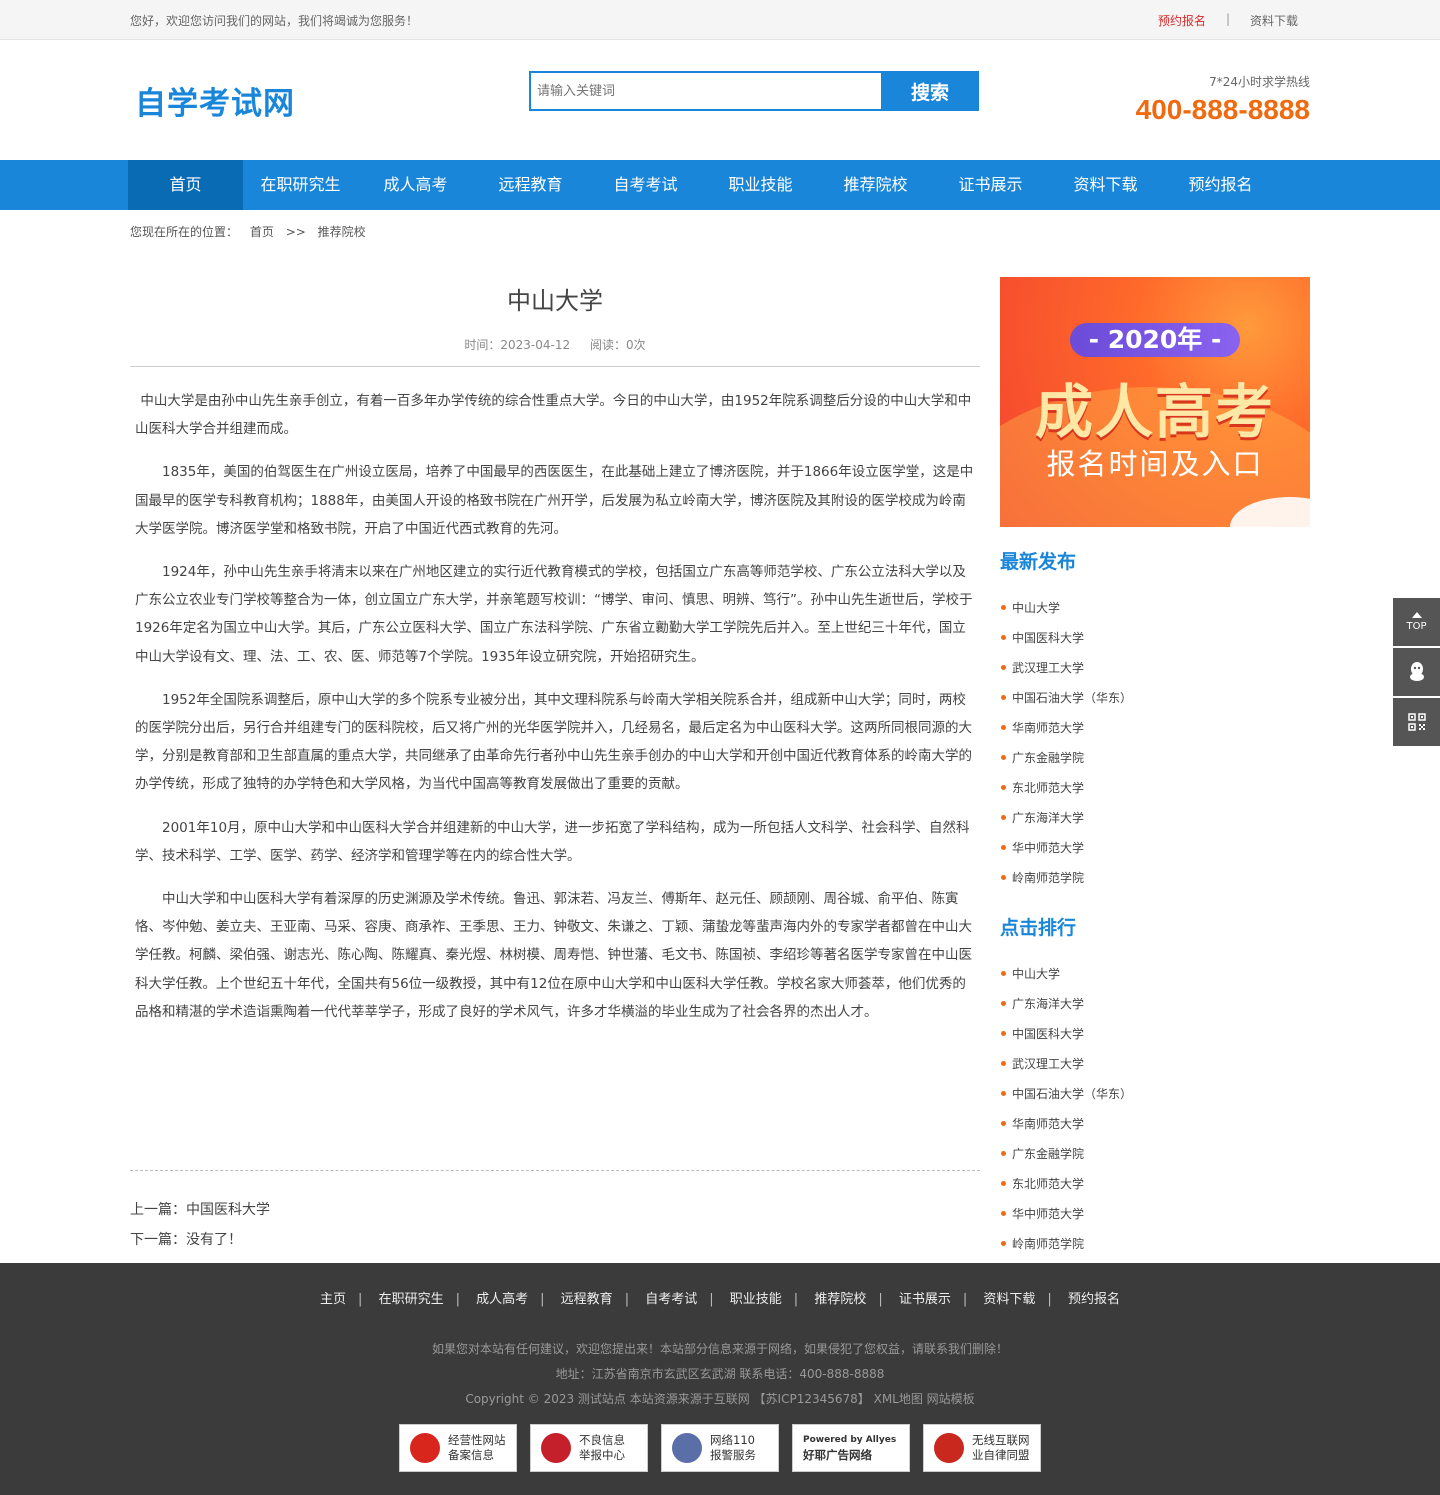 The image size is (1440, 1495). Describe the element at coordinates (602, 1440) in the screenshot. I see `badge-line: 不良信息` at that location.